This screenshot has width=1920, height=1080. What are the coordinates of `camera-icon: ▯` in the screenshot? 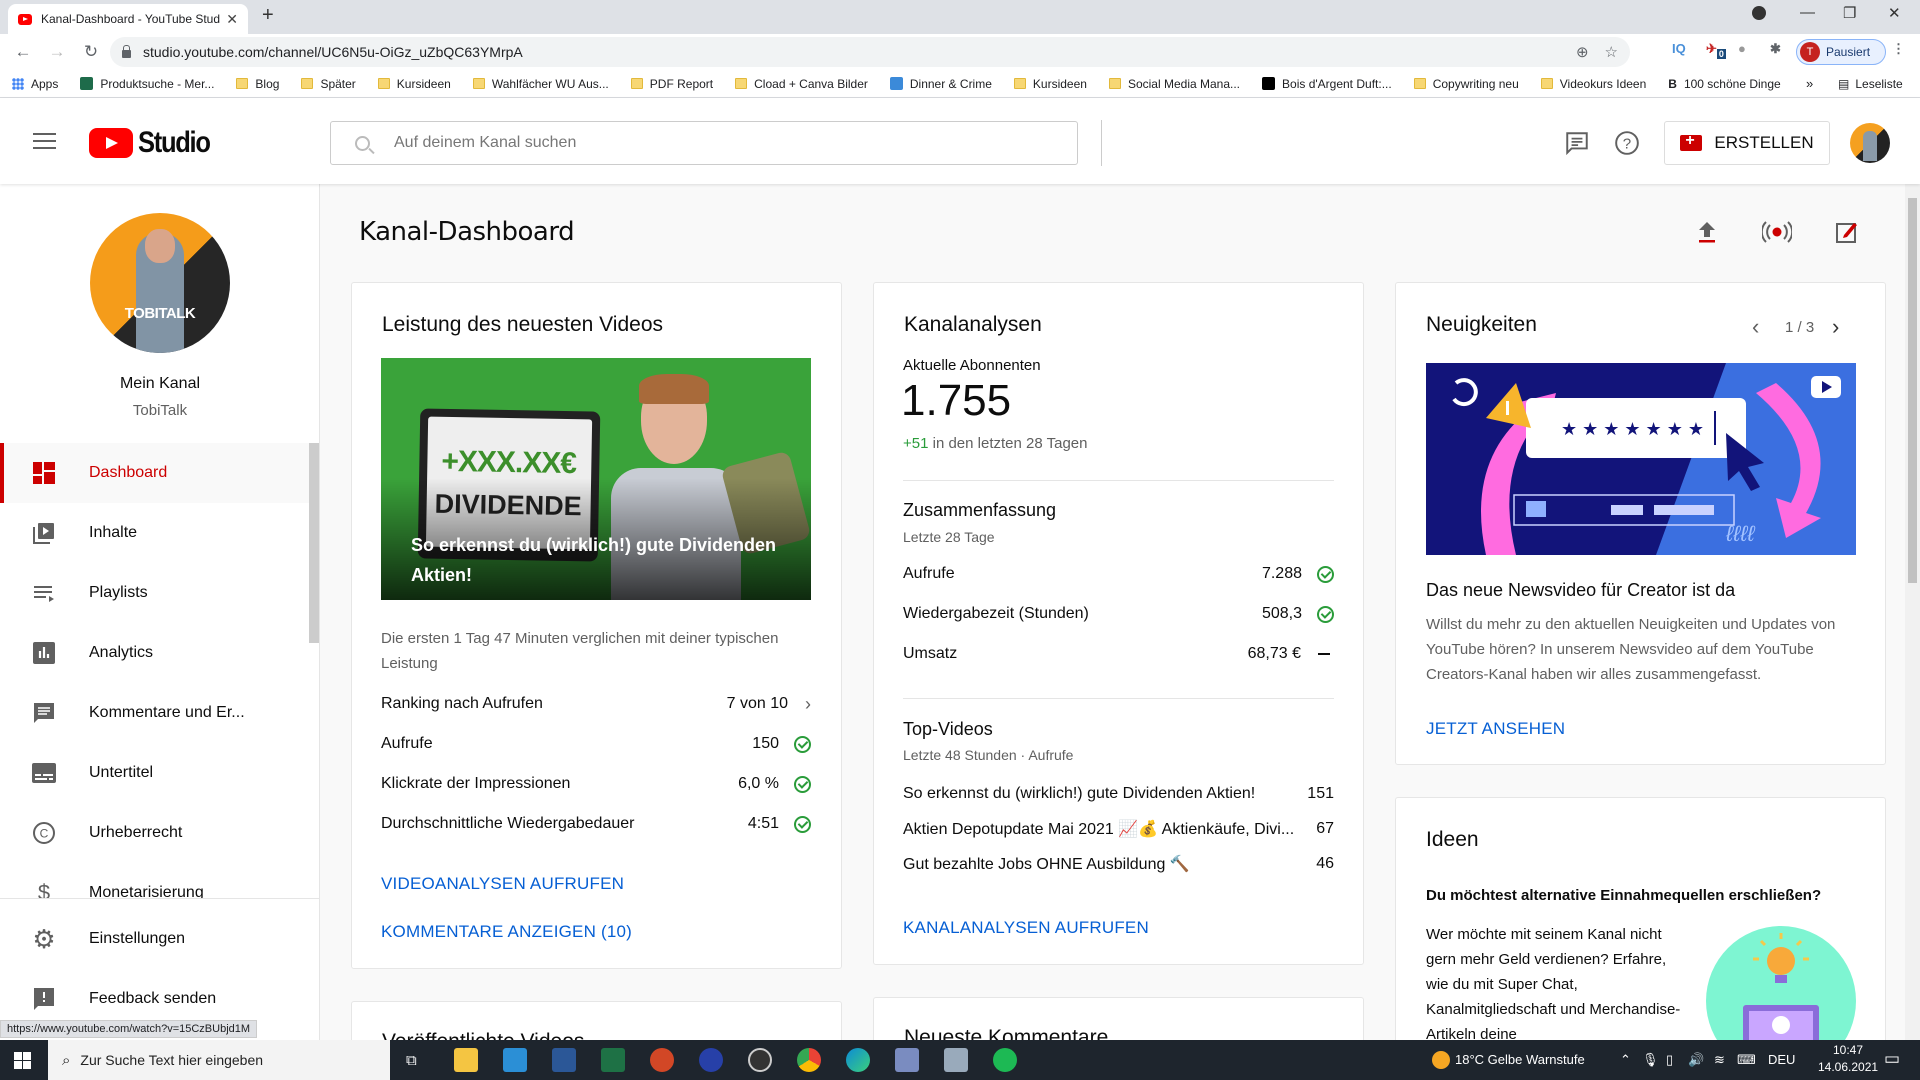 It's located at (1669, 1060).